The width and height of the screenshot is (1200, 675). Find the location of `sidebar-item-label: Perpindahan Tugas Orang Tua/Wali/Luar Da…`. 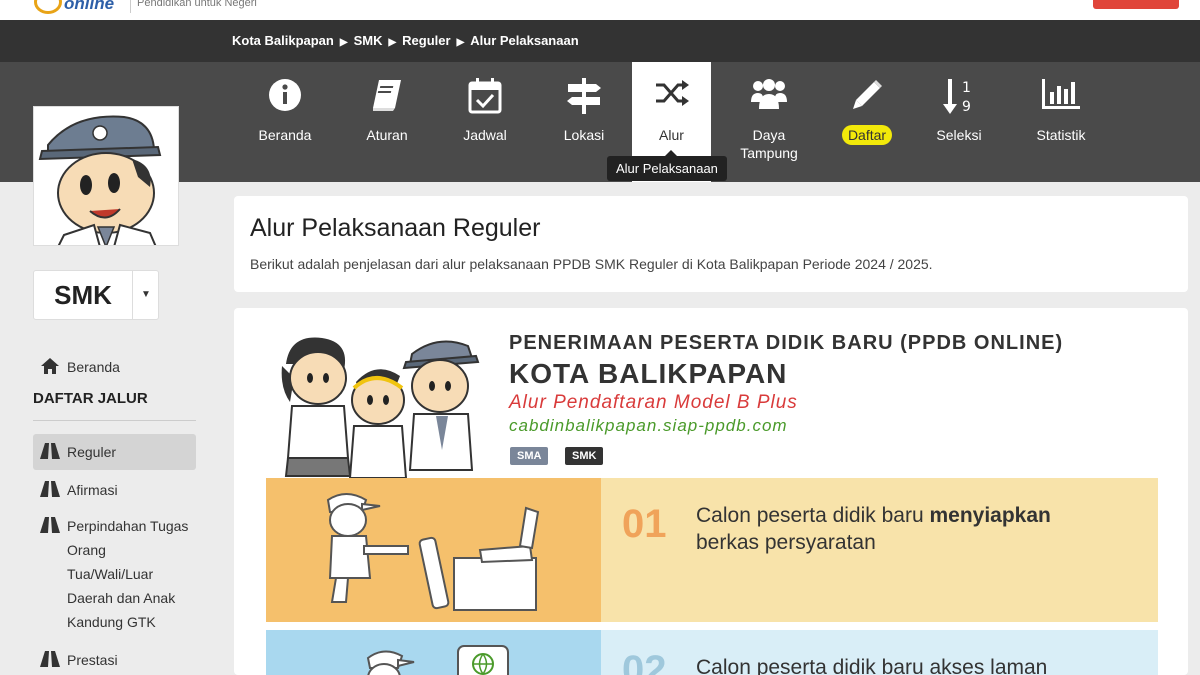

sidebar-item-label: Perpindahan Tugas Orang Tua/Wali/Luar Da… is located at coordinates (127, 574).